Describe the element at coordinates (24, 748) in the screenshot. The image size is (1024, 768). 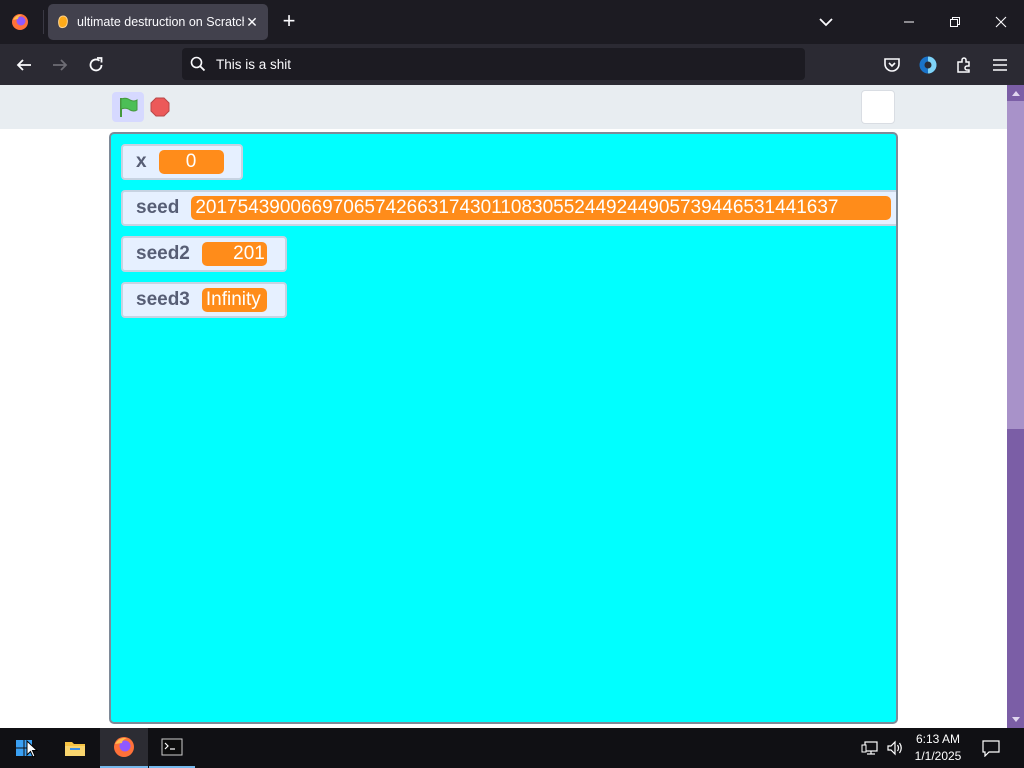
I see `start-button` at that location.